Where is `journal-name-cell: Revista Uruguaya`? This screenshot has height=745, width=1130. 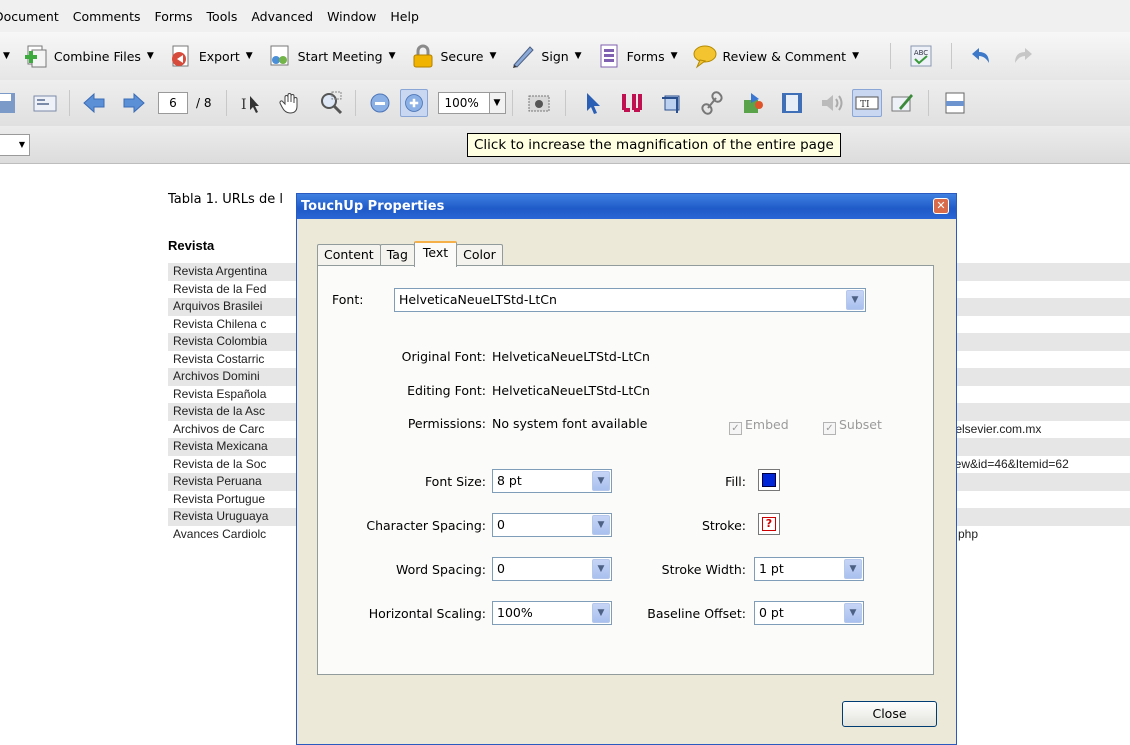
journal-name-cell: Revista Uruguaya is located at coordinates (221, 516).